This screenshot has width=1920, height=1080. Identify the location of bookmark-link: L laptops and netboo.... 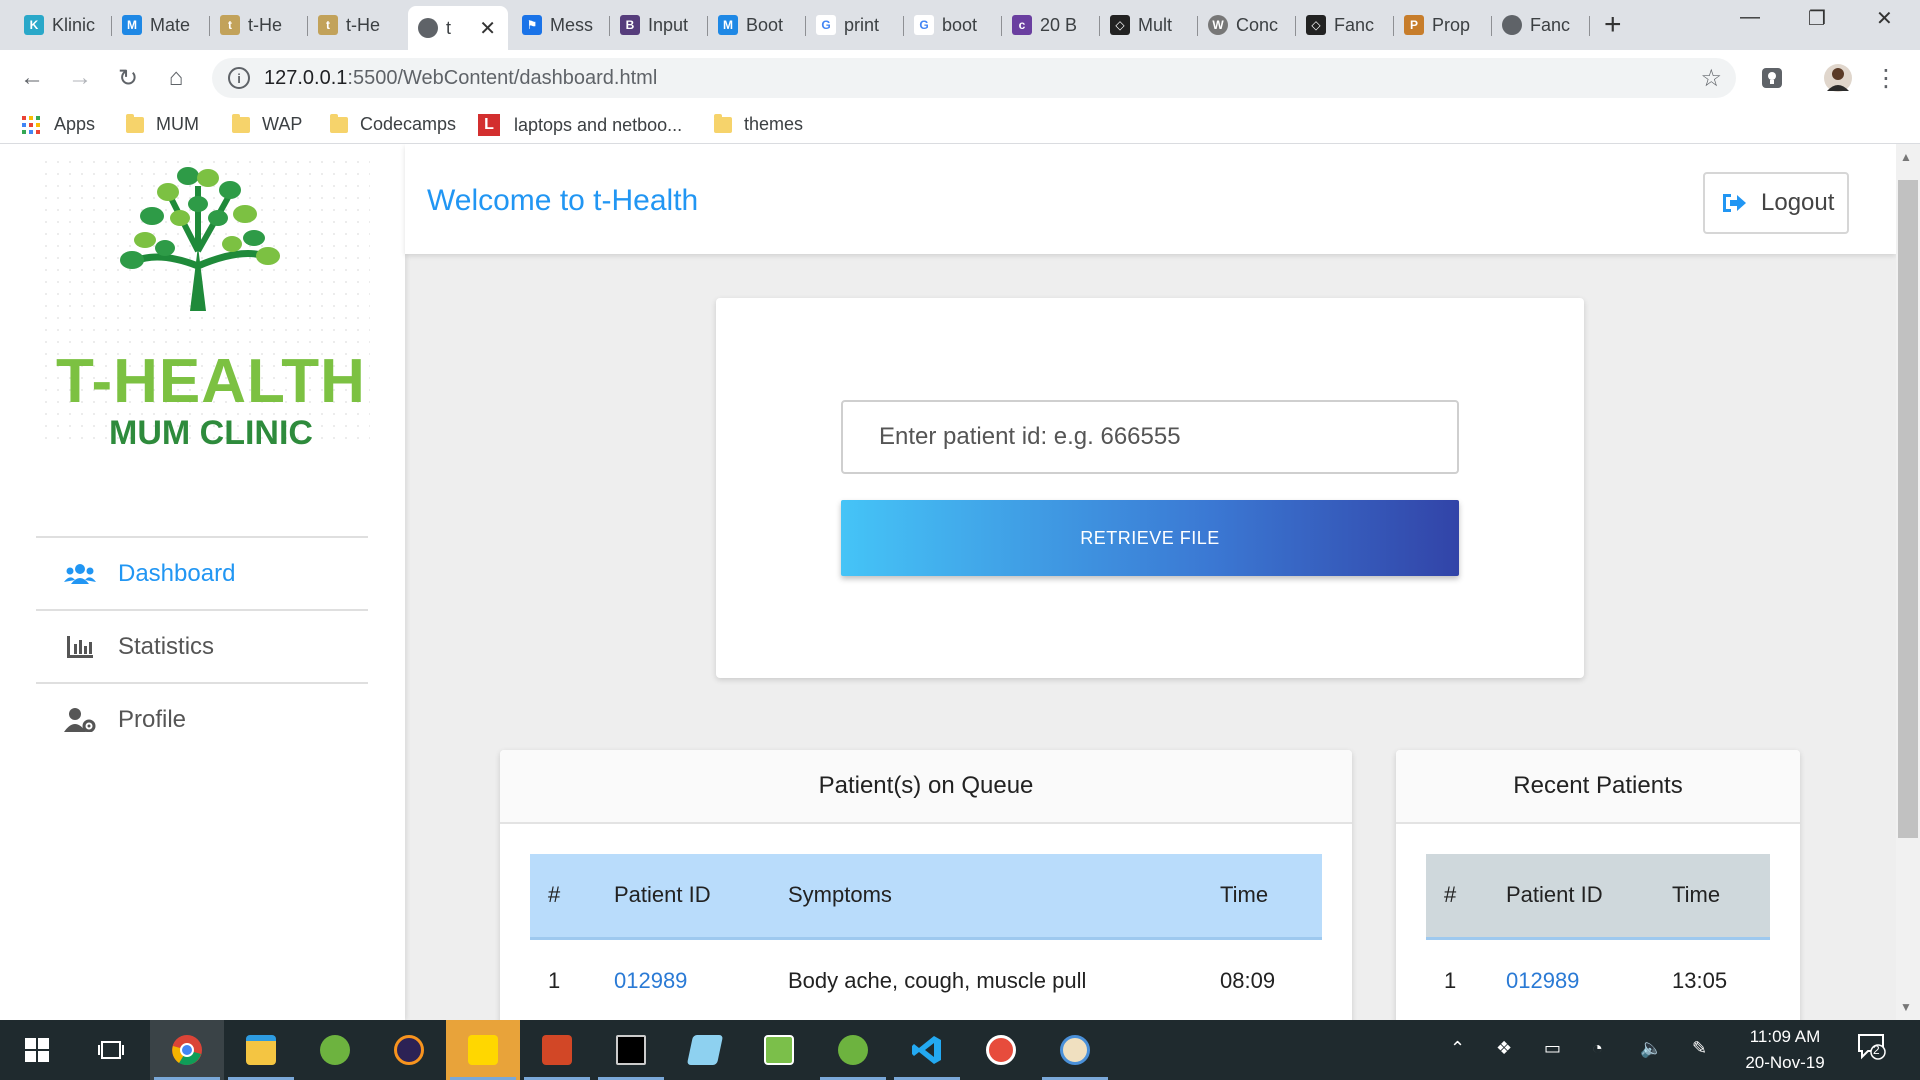
(580, 125).